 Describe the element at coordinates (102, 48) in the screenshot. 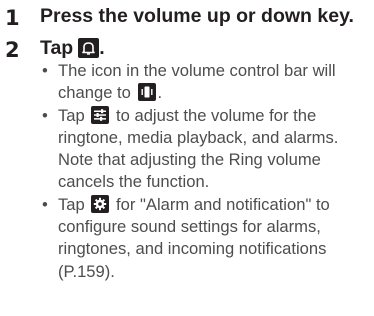

I see `step-title-period: .` at that location.